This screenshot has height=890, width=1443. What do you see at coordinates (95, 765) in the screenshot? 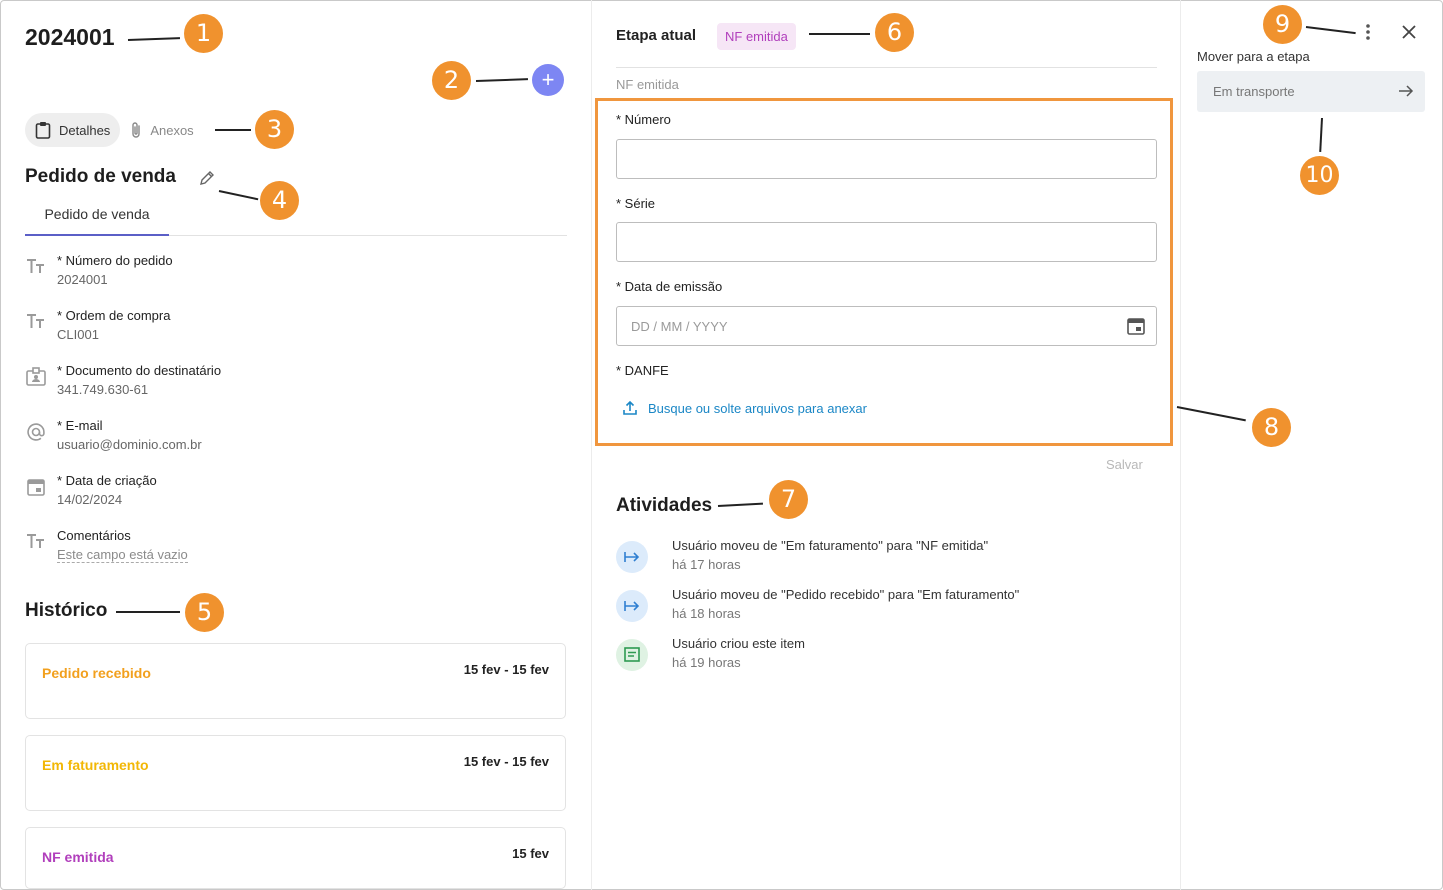
I see `history-stage-name: Em faturamento` at bounding box center [95, 765].